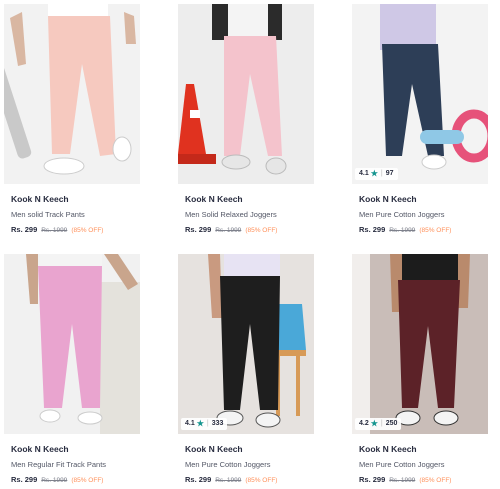 This screenshot has width=500, height=489. What do you see at coordinates (364, 423) in the screenshot?
I see `rating-value: 4.2` at bounding box center [364, 423].